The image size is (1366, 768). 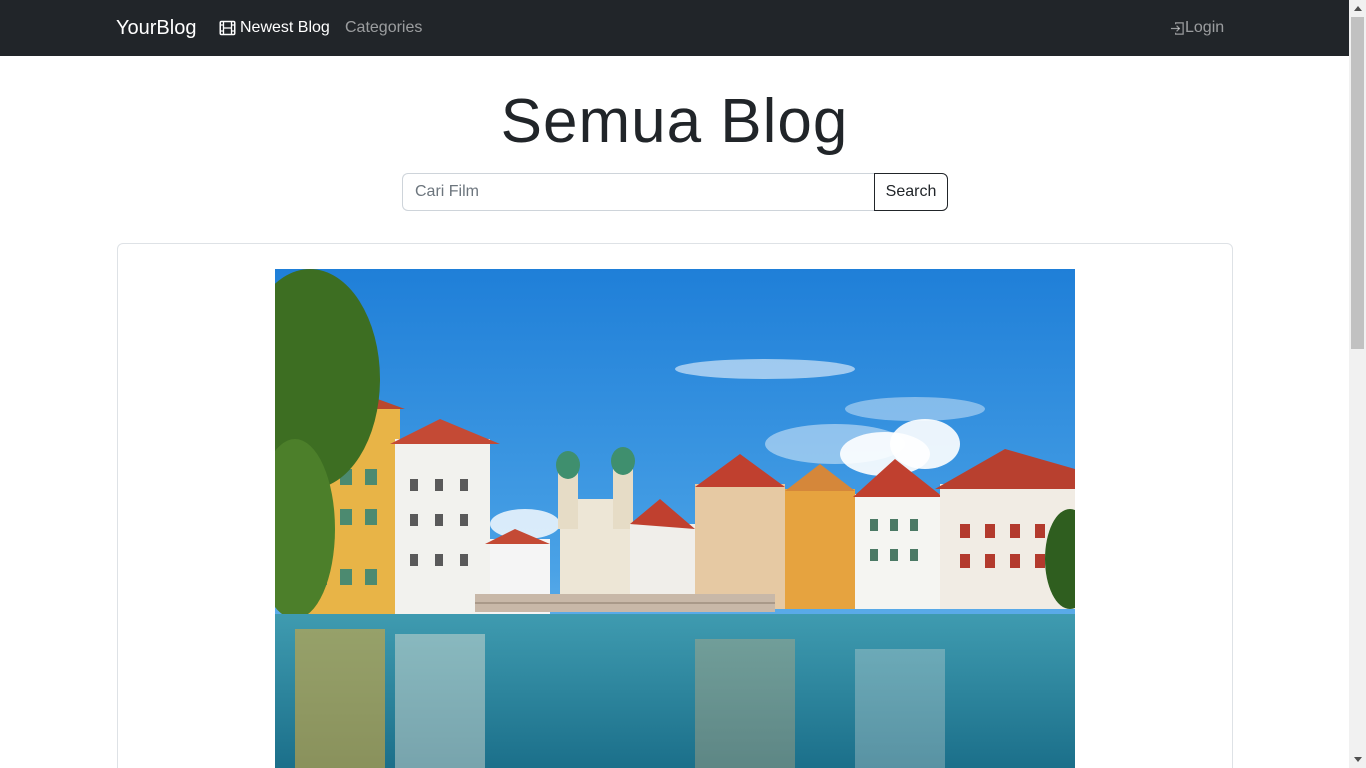 I want to click on nav-newest-blog: Newest Blog, so click(x=274, y=28).